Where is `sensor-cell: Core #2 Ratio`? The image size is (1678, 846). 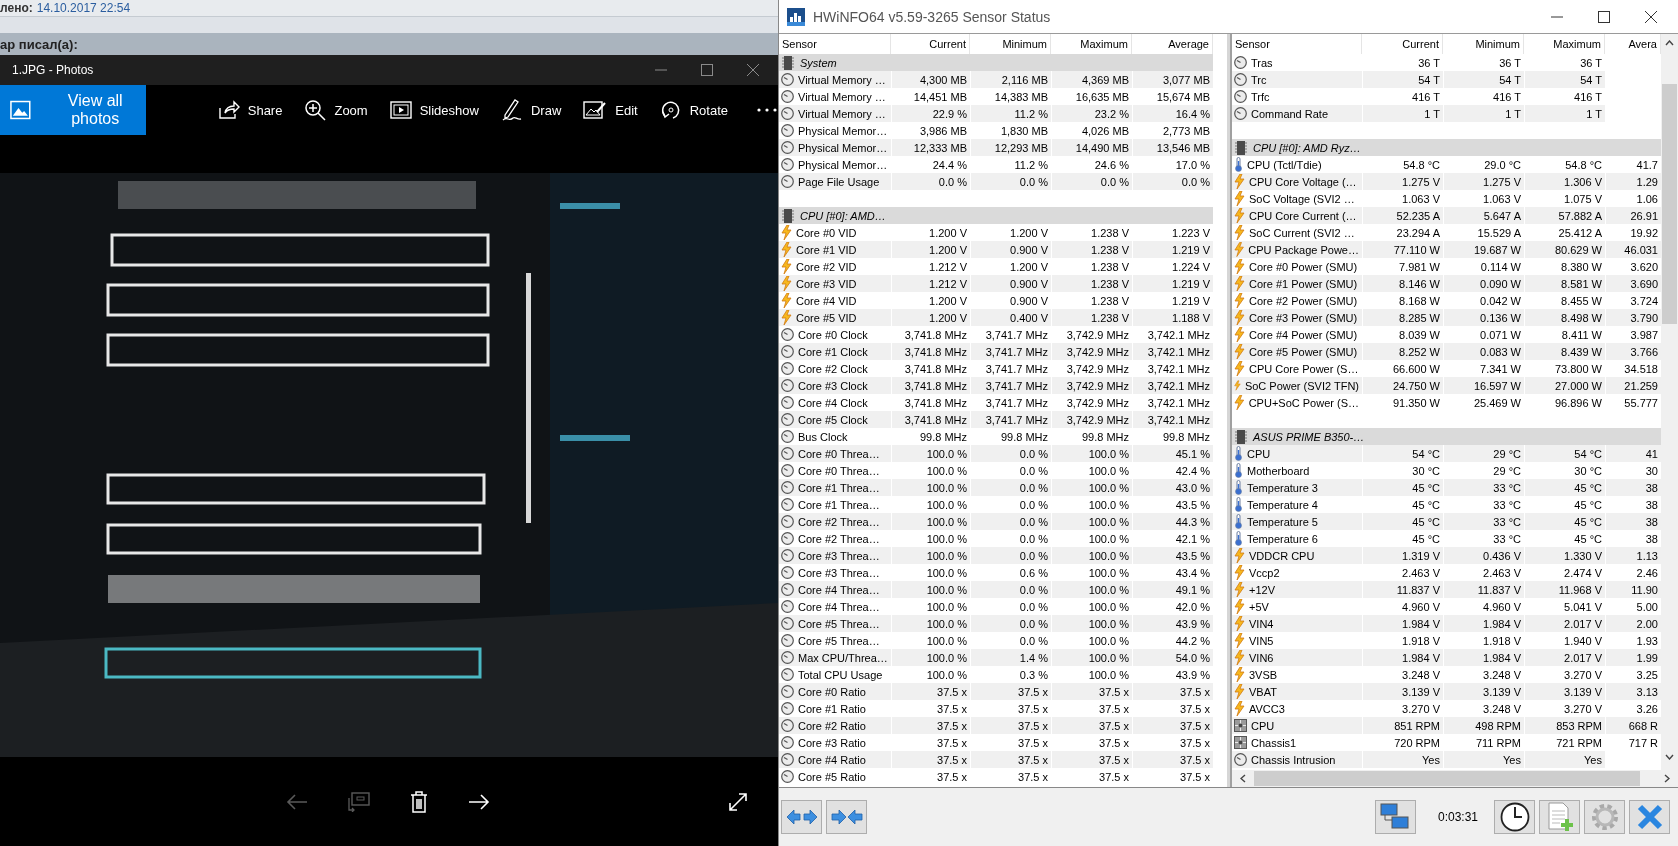
sensor-cell: Core #2 Ratio is located at coordinates (835, 725).